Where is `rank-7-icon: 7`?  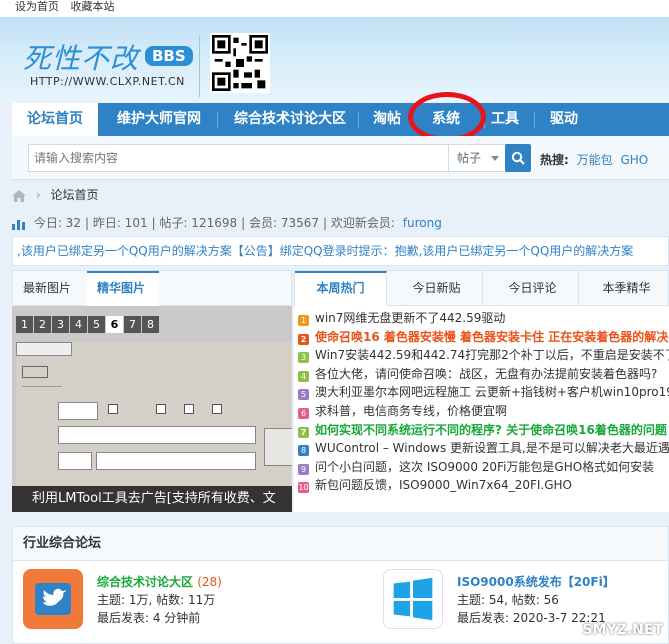 rank-7-icon: 7 is located at coordinates (303, 432).